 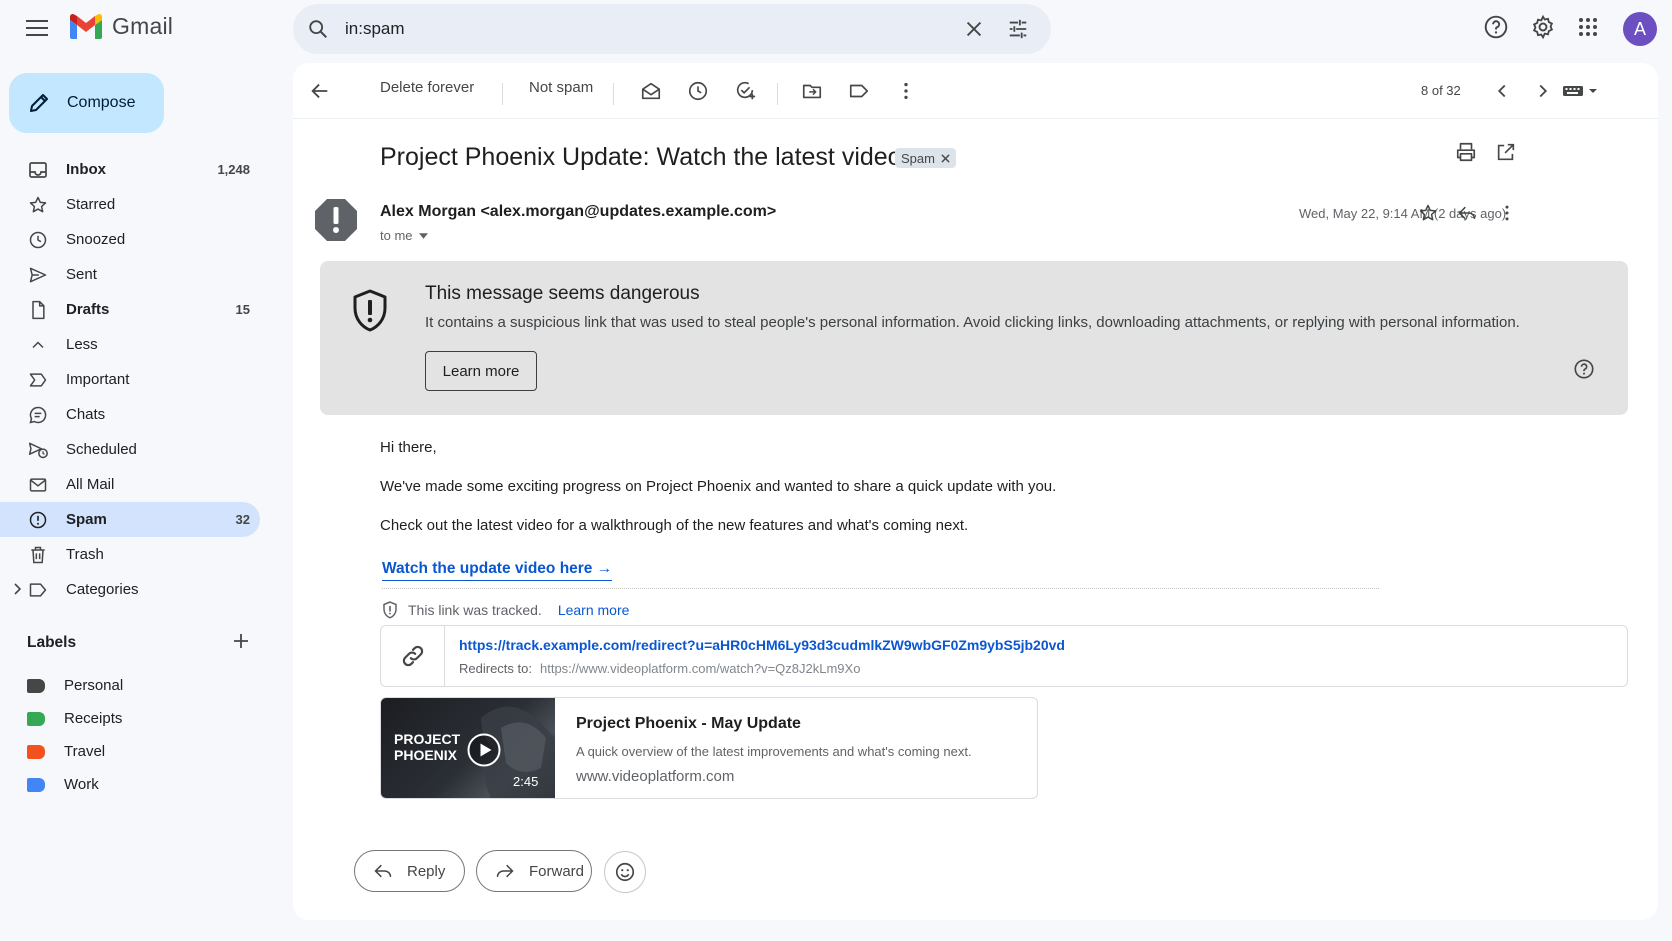 I want to click on forward-button: Forward, so click(x=534, y=871).